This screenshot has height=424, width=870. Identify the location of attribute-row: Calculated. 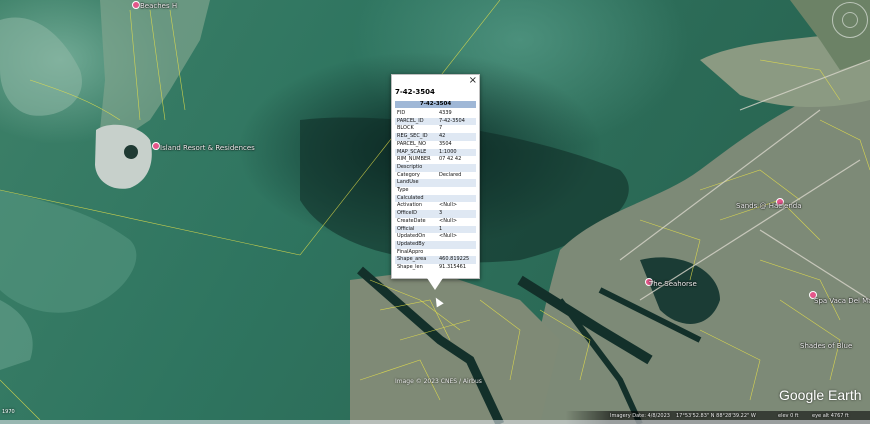
(435, 198).